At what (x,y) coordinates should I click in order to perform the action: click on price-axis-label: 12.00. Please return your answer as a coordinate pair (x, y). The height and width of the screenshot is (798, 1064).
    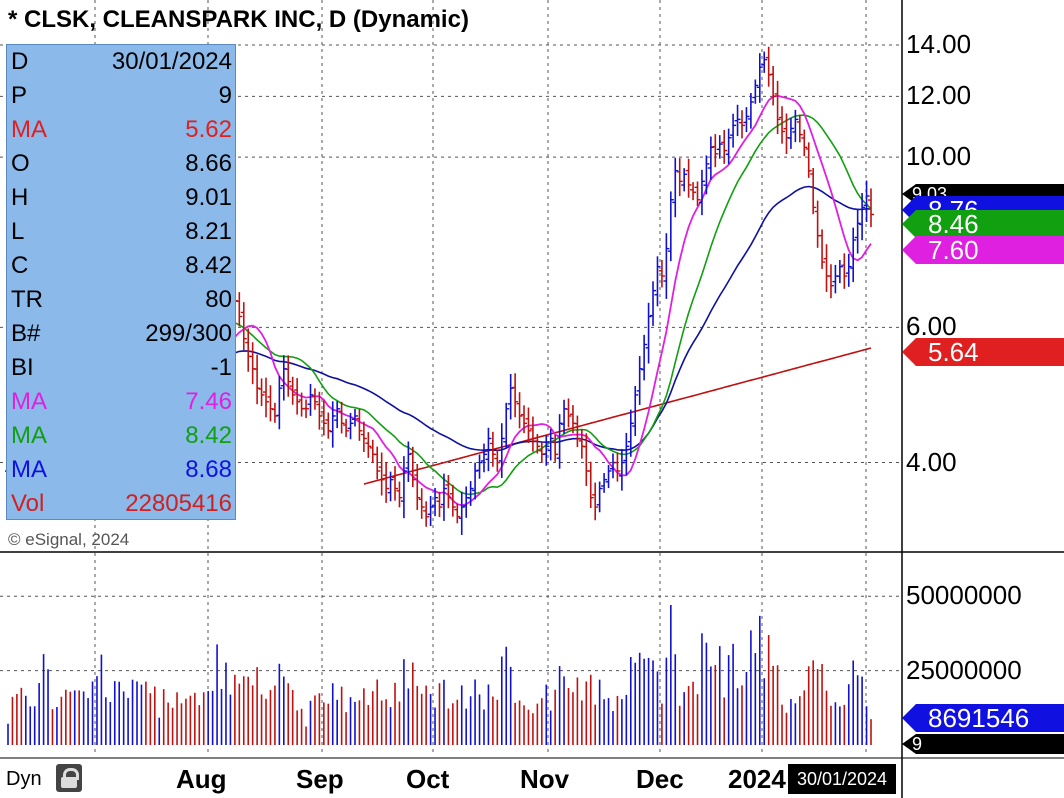
    Looking at the image, I should click on (939, 95).